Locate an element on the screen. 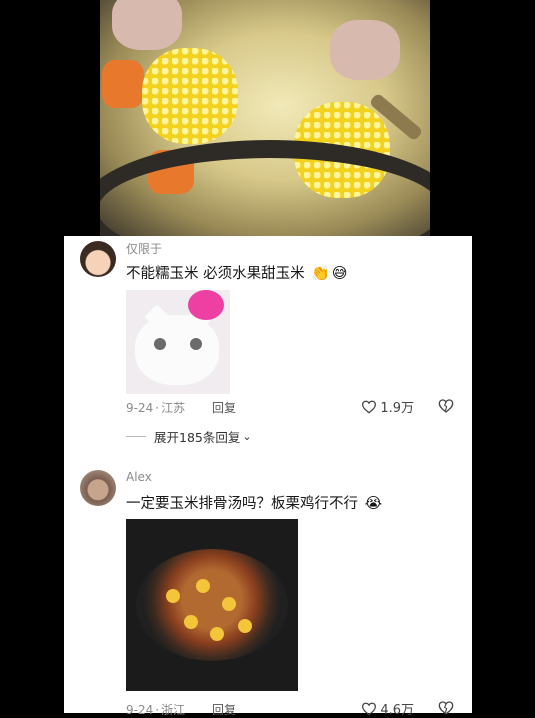 The image size is (535, 718). username: 仅限于 is located at coordinates (144, 248).